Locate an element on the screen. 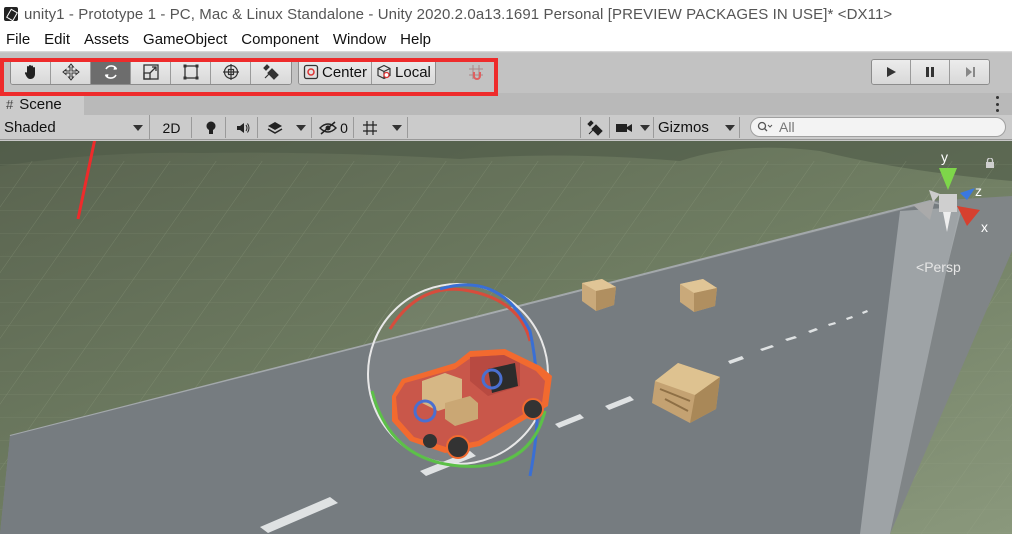 This screenshot has width=1012, height=534. scene-lighting-toggle is located at coordinates (211, 127).